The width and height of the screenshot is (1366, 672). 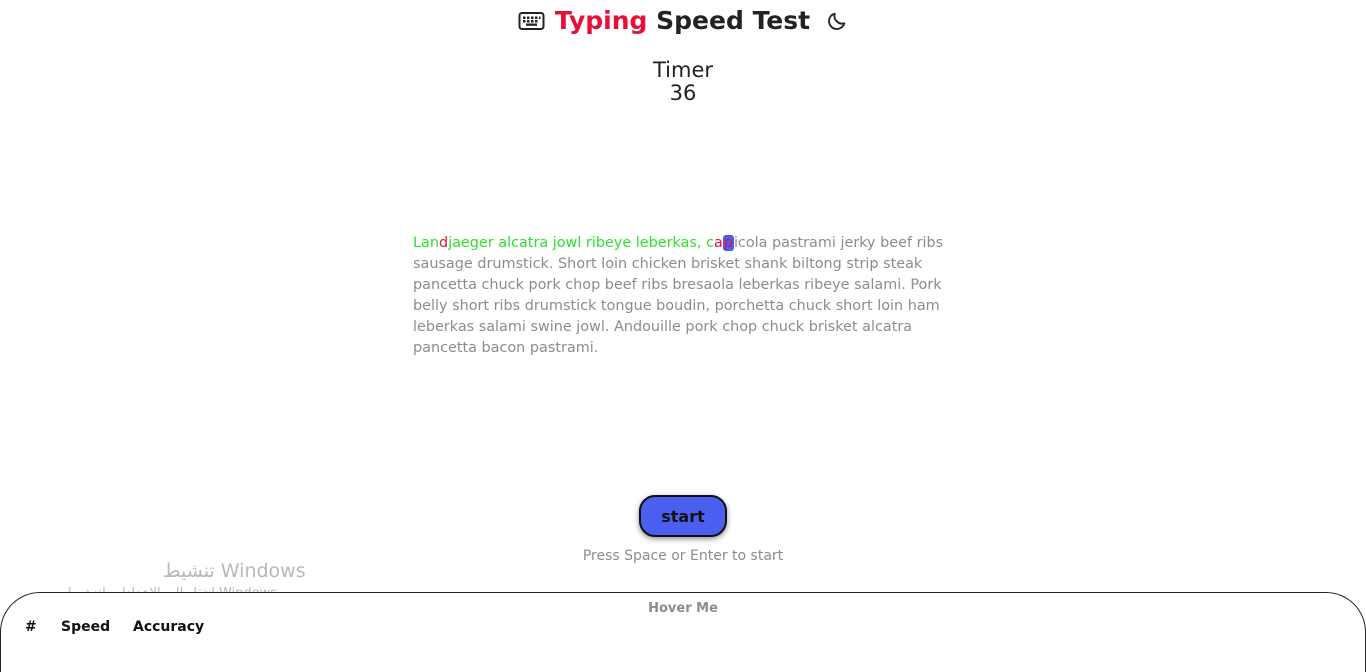 I want to click on keyboard-icon, so click(x=531, y=21).